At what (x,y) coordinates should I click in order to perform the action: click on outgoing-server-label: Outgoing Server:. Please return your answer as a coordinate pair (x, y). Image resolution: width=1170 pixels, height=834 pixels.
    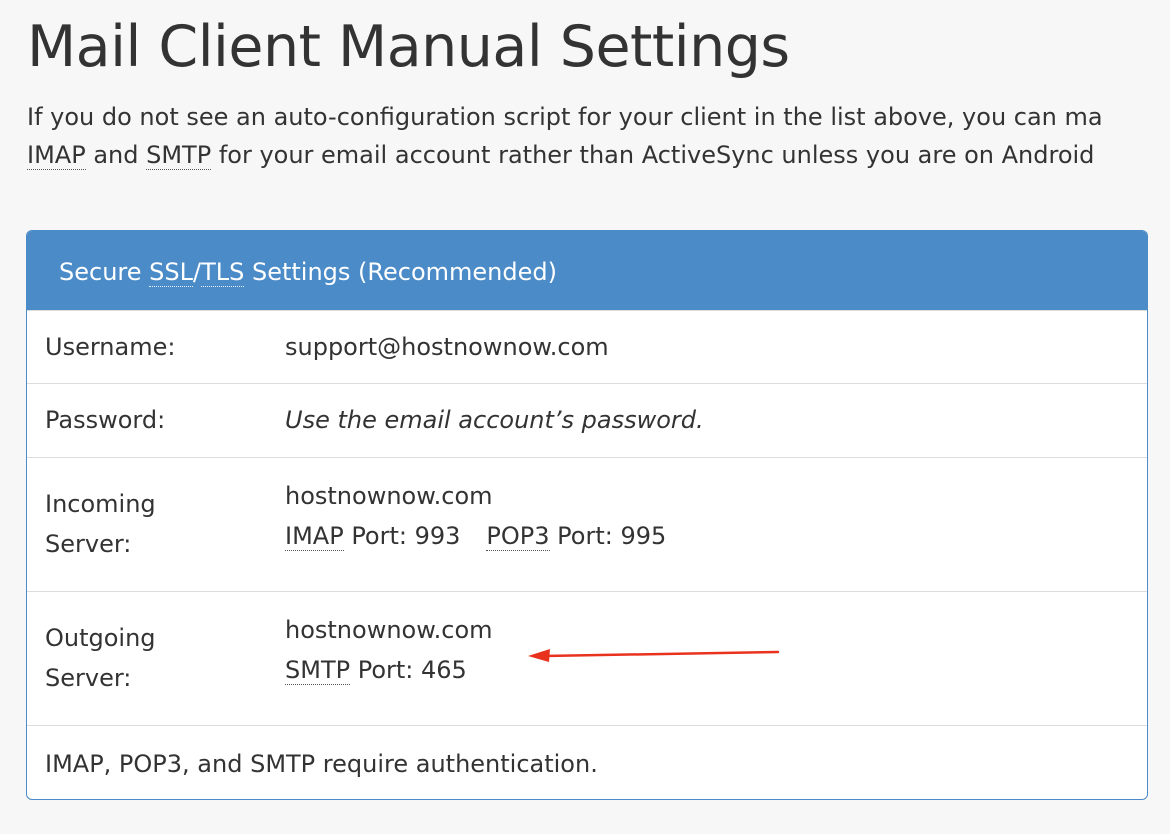
    Looking at the image, I should click on (100, 658).